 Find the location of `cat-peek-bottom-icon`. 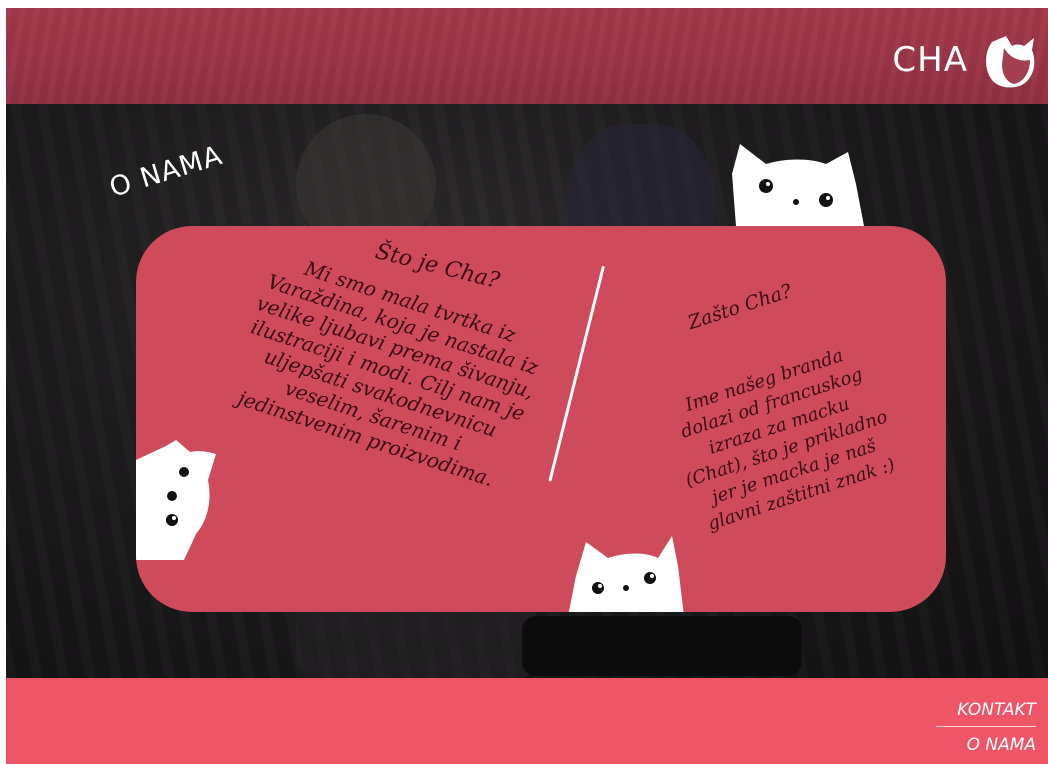

cat-peek-bottom-icon is located at coordinates (626, 574).